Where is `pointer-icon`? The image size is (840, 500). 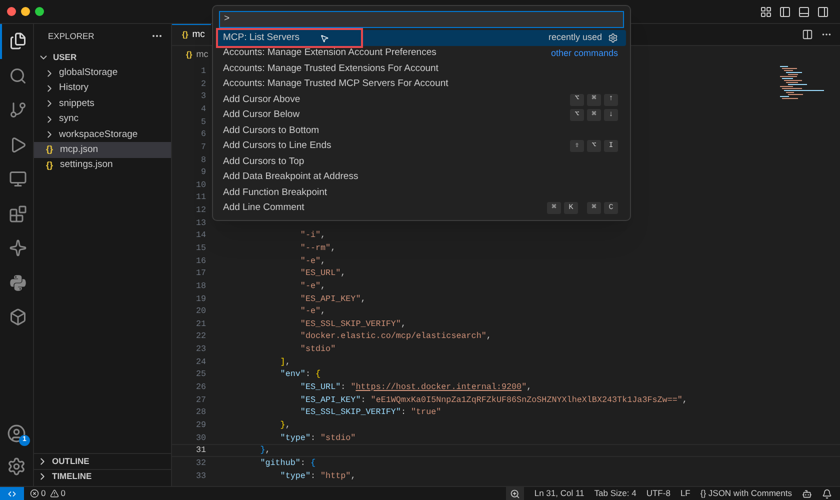
pointer-icon is located at coordinates (324, 38).